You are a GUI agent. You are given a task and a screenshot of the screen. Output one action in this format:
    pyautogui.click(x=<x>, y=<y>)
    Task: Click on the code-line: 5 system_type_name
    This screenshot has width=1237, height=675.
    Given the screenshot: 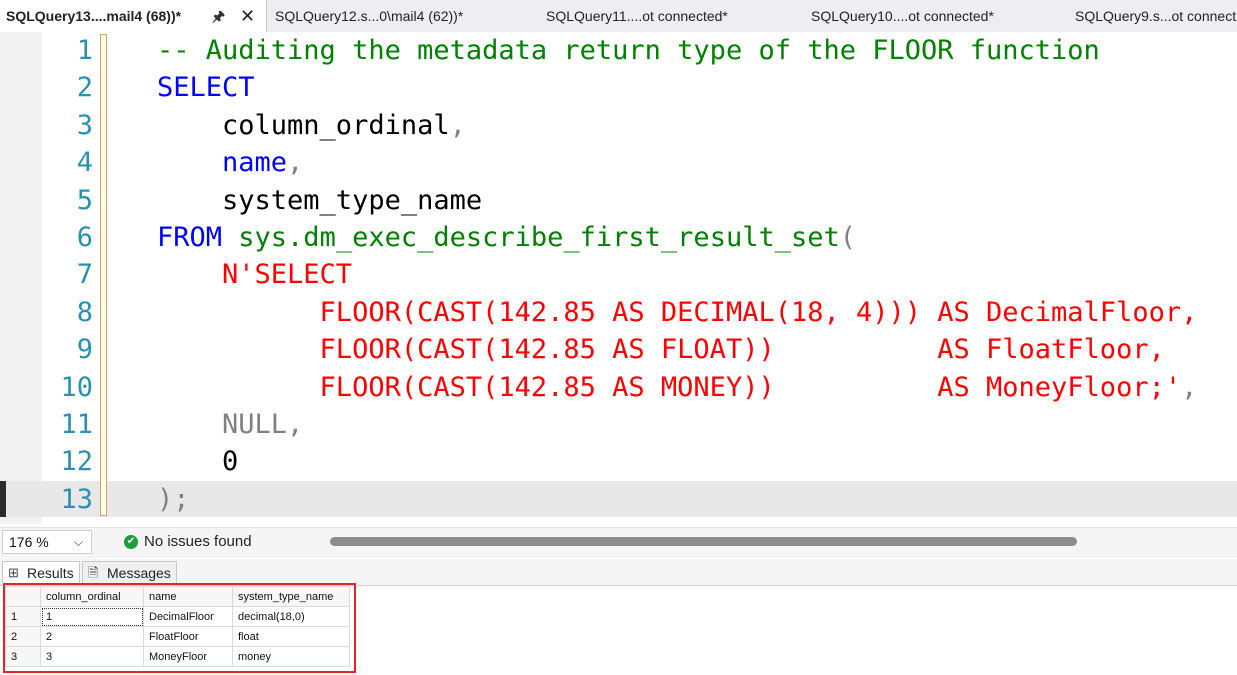 What is the action you would take?
    pyautogui.click(x=618, y=200)
    